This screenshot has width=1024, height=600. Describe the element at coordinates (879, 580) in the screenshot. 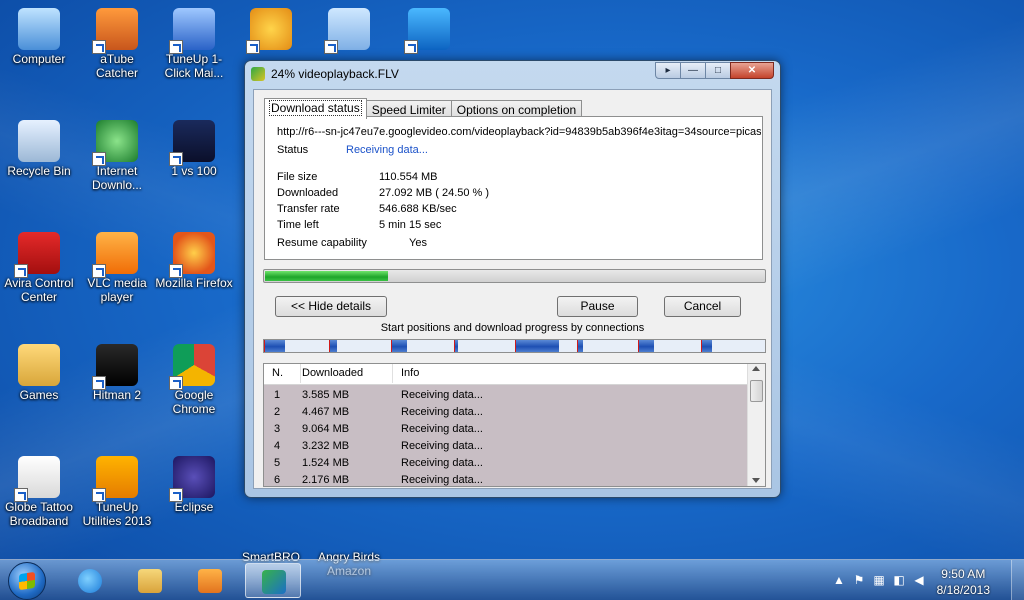

I see `network-icon: ▦` at that location.